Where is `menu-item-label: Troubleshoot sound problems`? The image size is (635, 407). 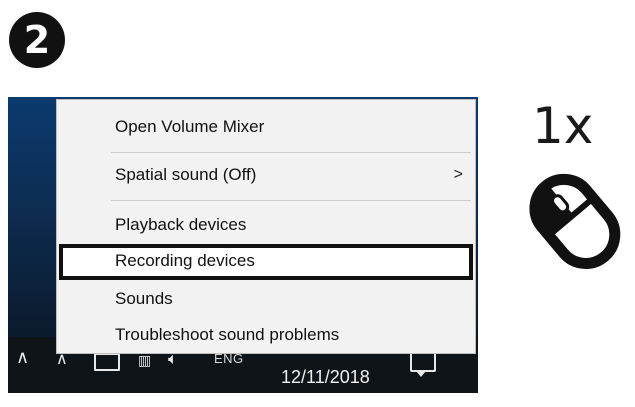
menu-item-label: Troubleshoot sound problems is located at coordinates (227, 334).